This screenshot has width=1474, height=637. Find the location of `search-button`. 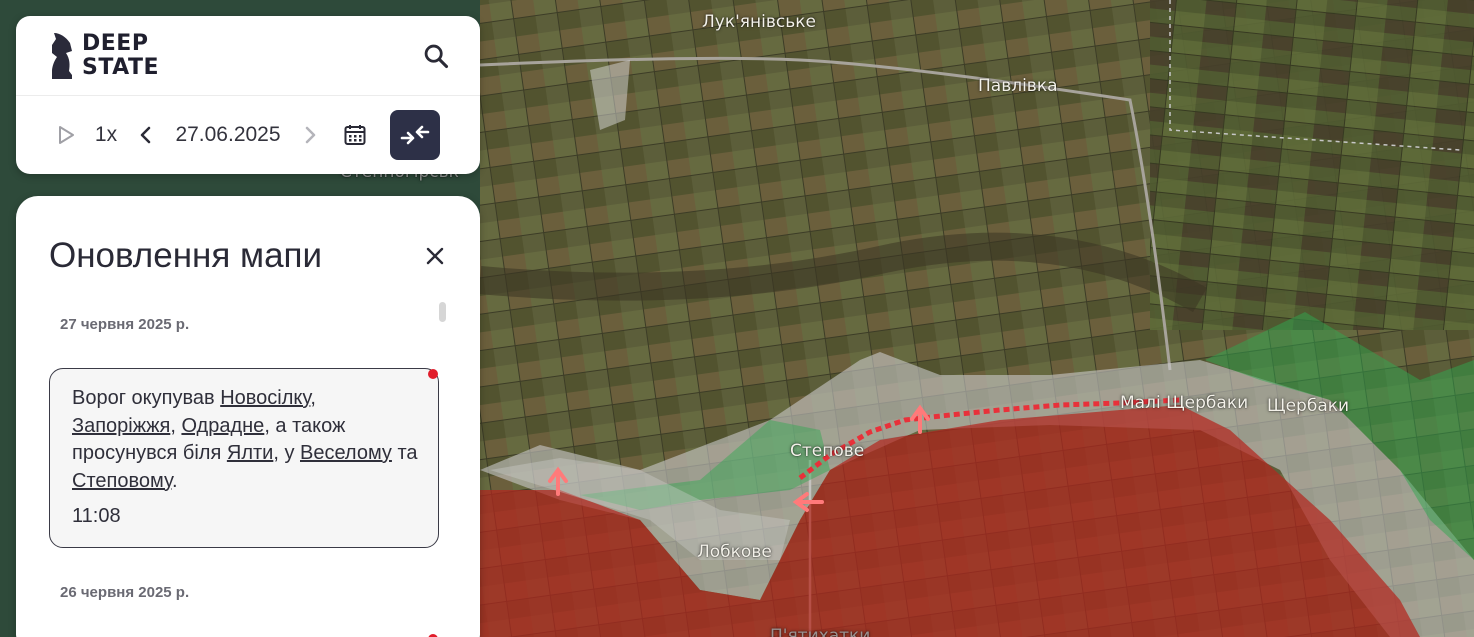

search-button is located at coordinates (436, 56).